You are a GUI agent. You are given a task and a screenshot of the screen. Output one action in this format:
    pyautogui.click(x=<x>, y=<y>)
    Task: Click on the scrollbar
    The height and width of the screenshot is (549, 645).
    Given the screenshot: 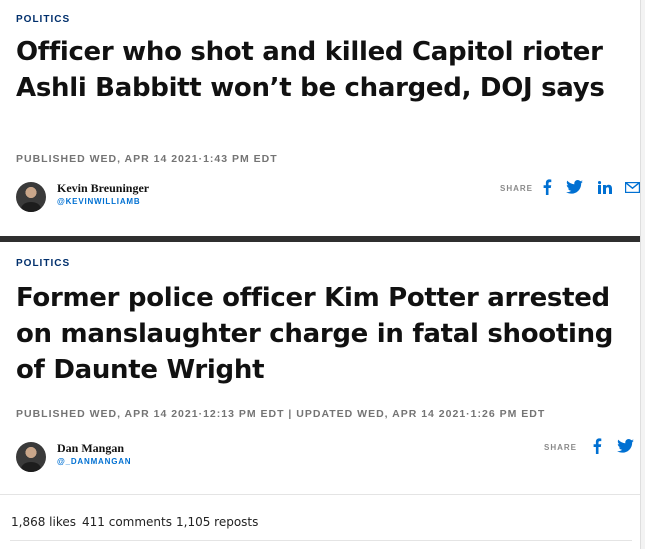 What is the action you would take?
    pyautogui.click(x=642, y=274)
    